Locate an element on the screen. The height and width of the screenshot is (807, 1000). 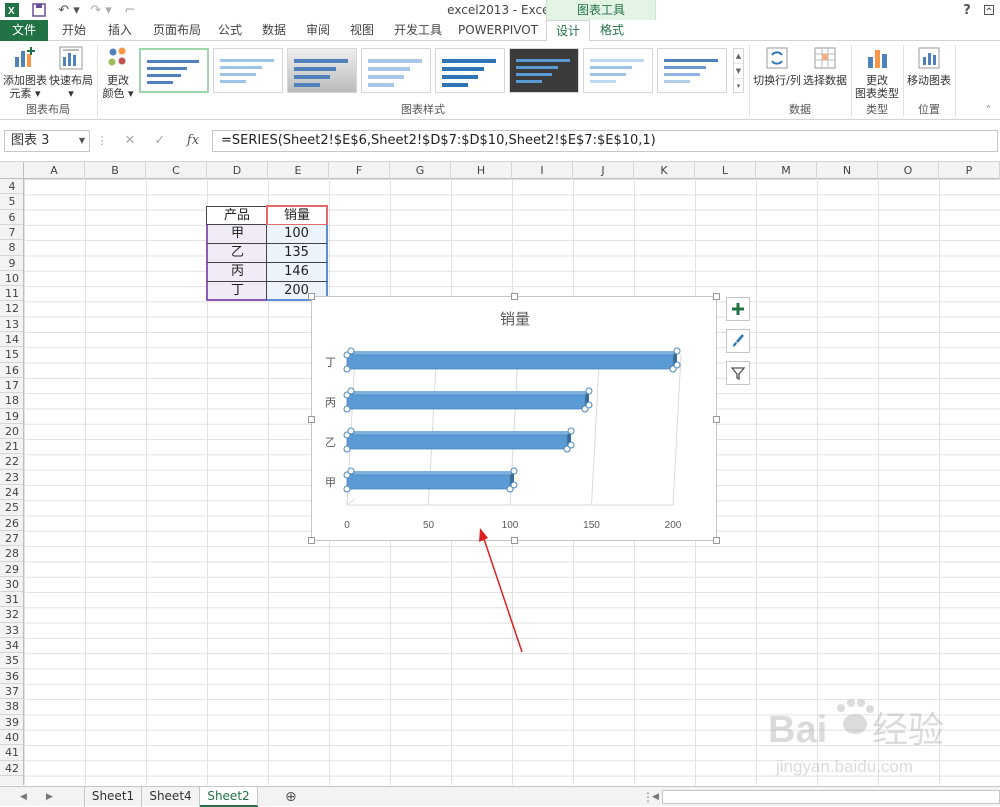
row-header: 7 is located at coordinates (11, 233).